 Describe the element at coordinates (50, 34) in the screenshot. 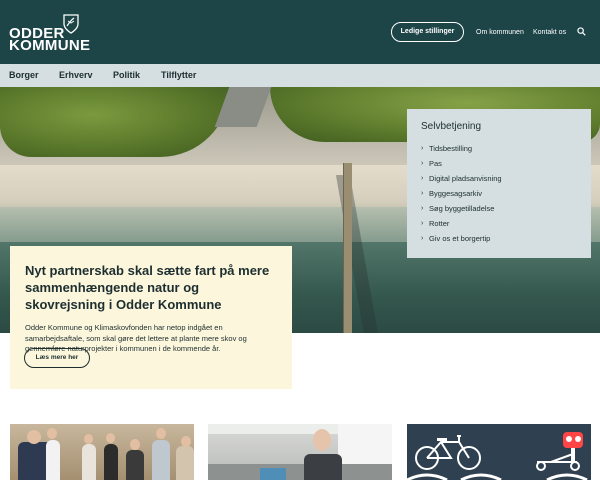

I see `odder-kommune-logo: ODDER KOMMUNE` at that location.